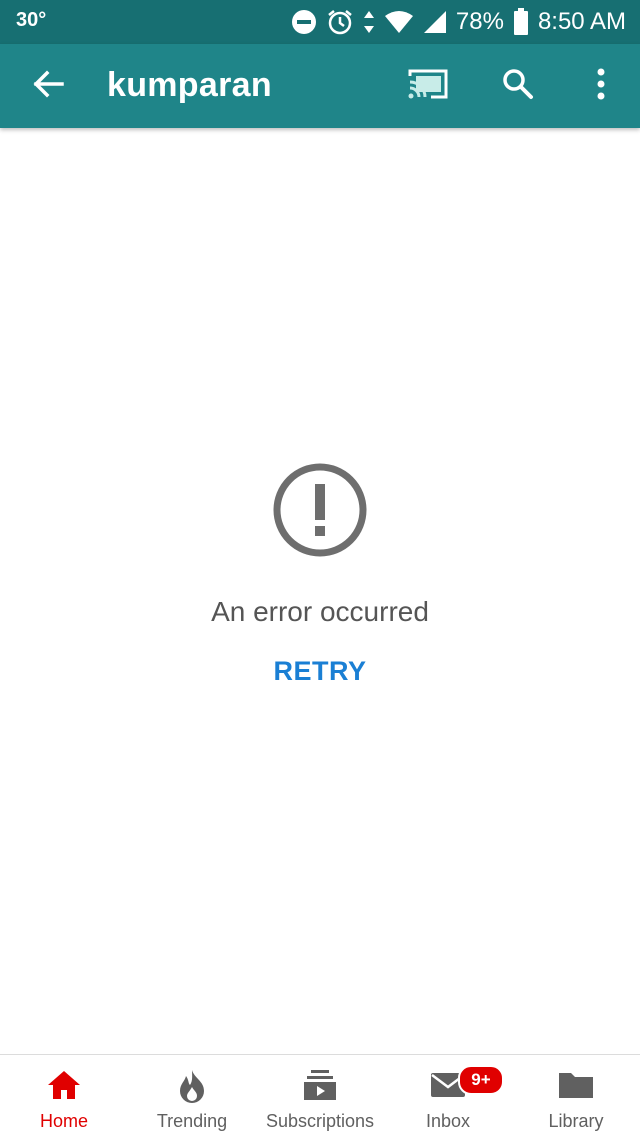  I want to click on flame-icon, so click(192, 1088).